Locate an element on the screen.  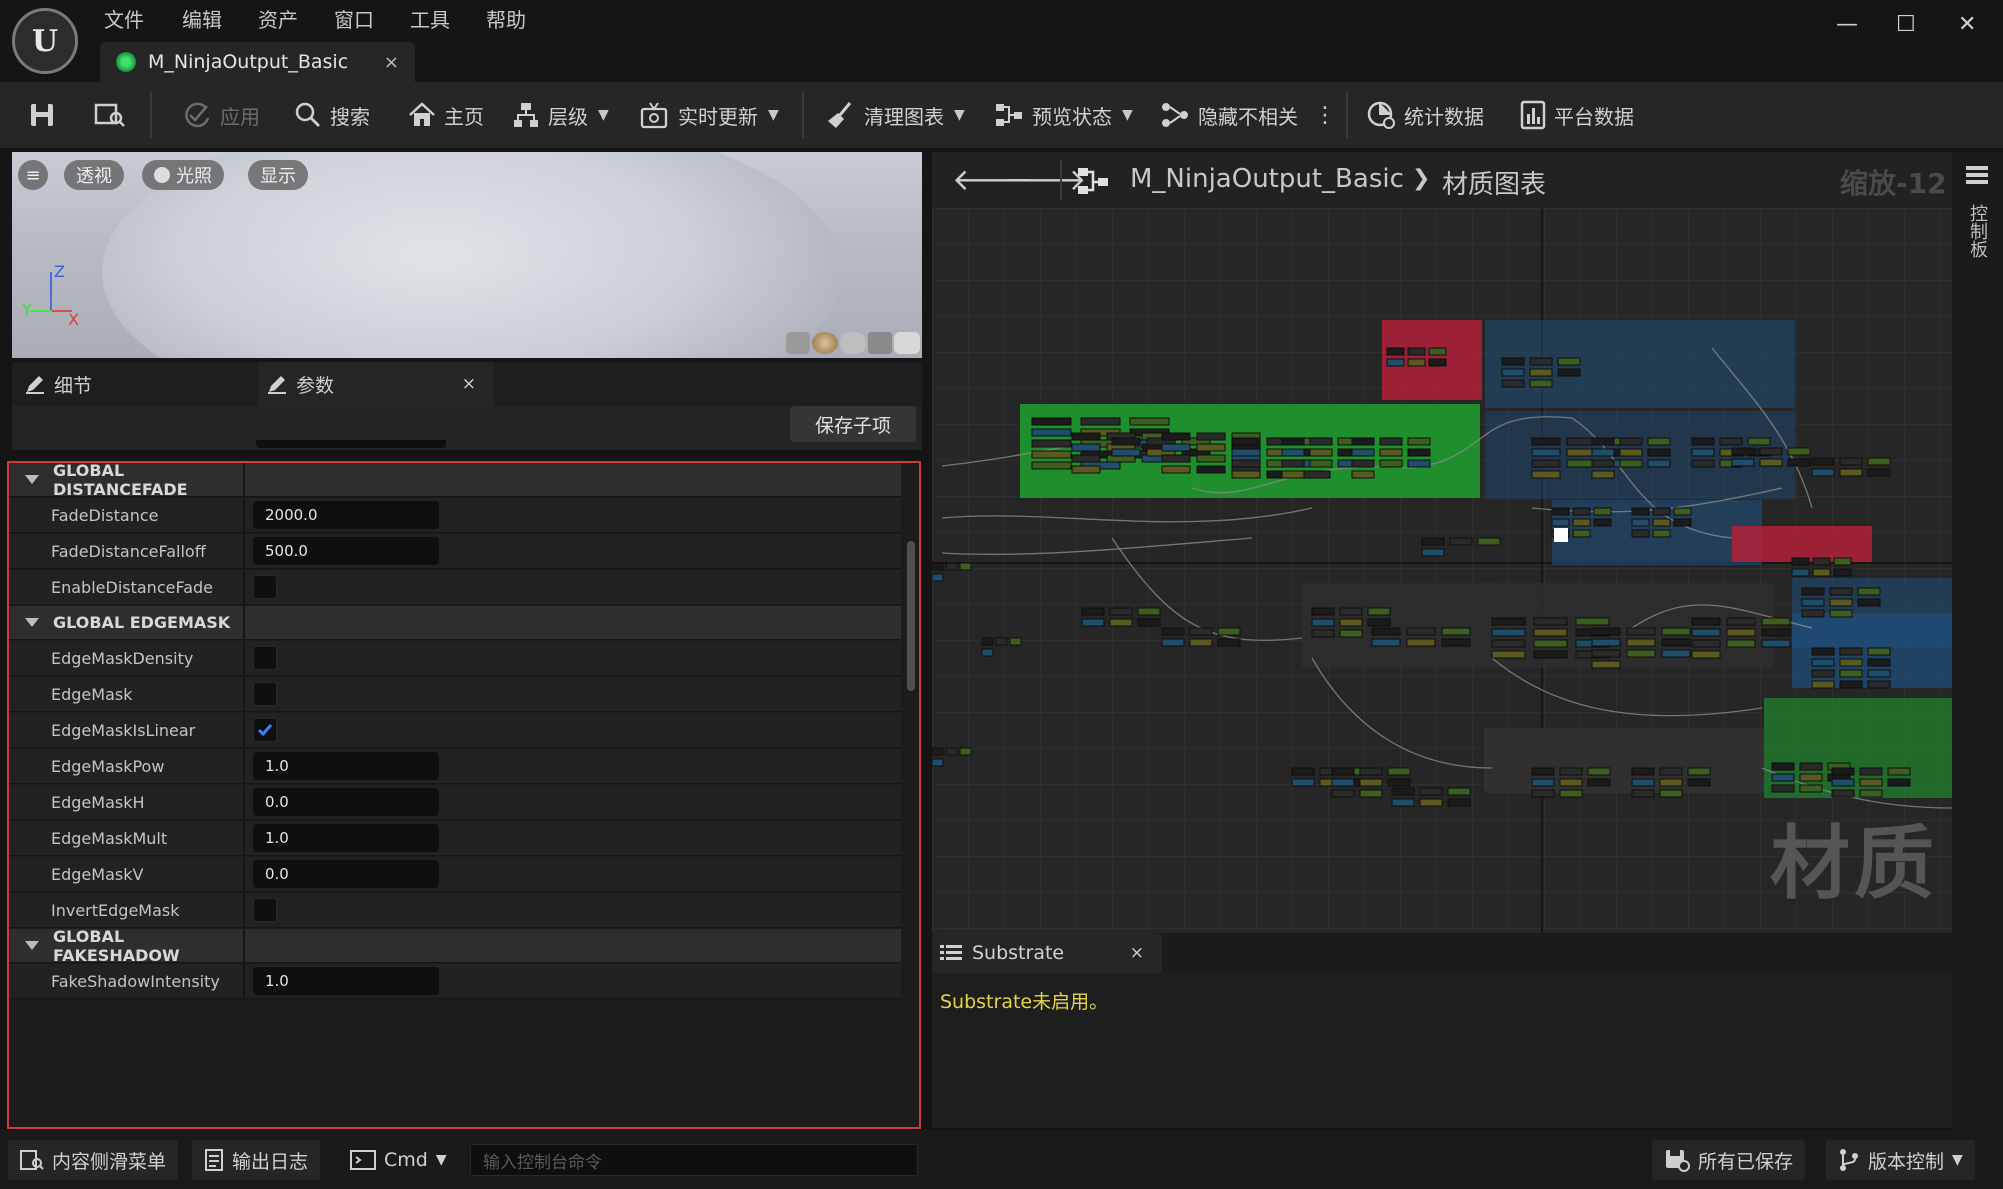
sphere-icon is located at coordinates (825, 343).